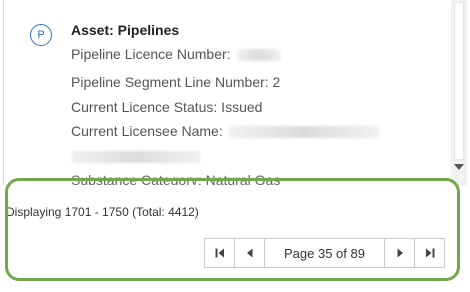 Image resolution: width=470 pixels, height=292 pixels. Describe the element at coordinates (176, 179) in the screenshot. I see `substance-category: Substance Category: Natural Gas` at that location.